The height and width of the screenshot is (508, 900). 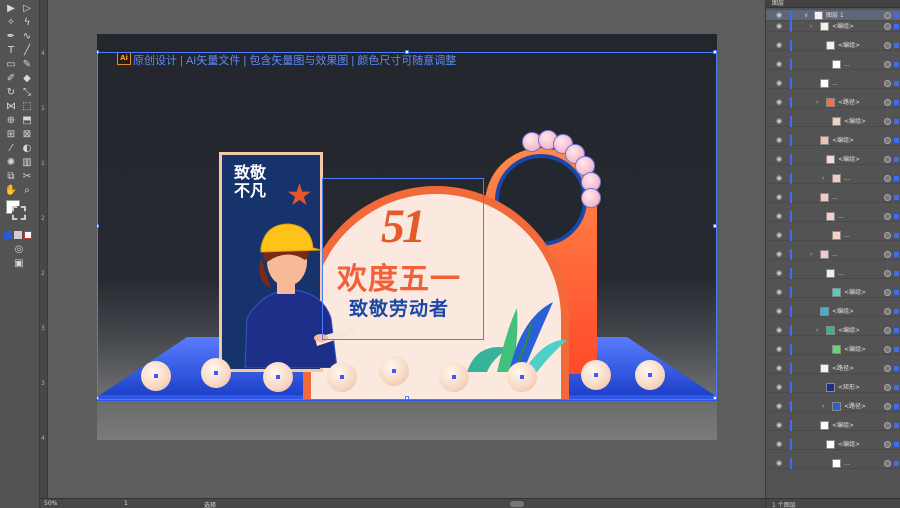 I want to click on pen-tool-icon: ✒, so click(x=11, y=37).